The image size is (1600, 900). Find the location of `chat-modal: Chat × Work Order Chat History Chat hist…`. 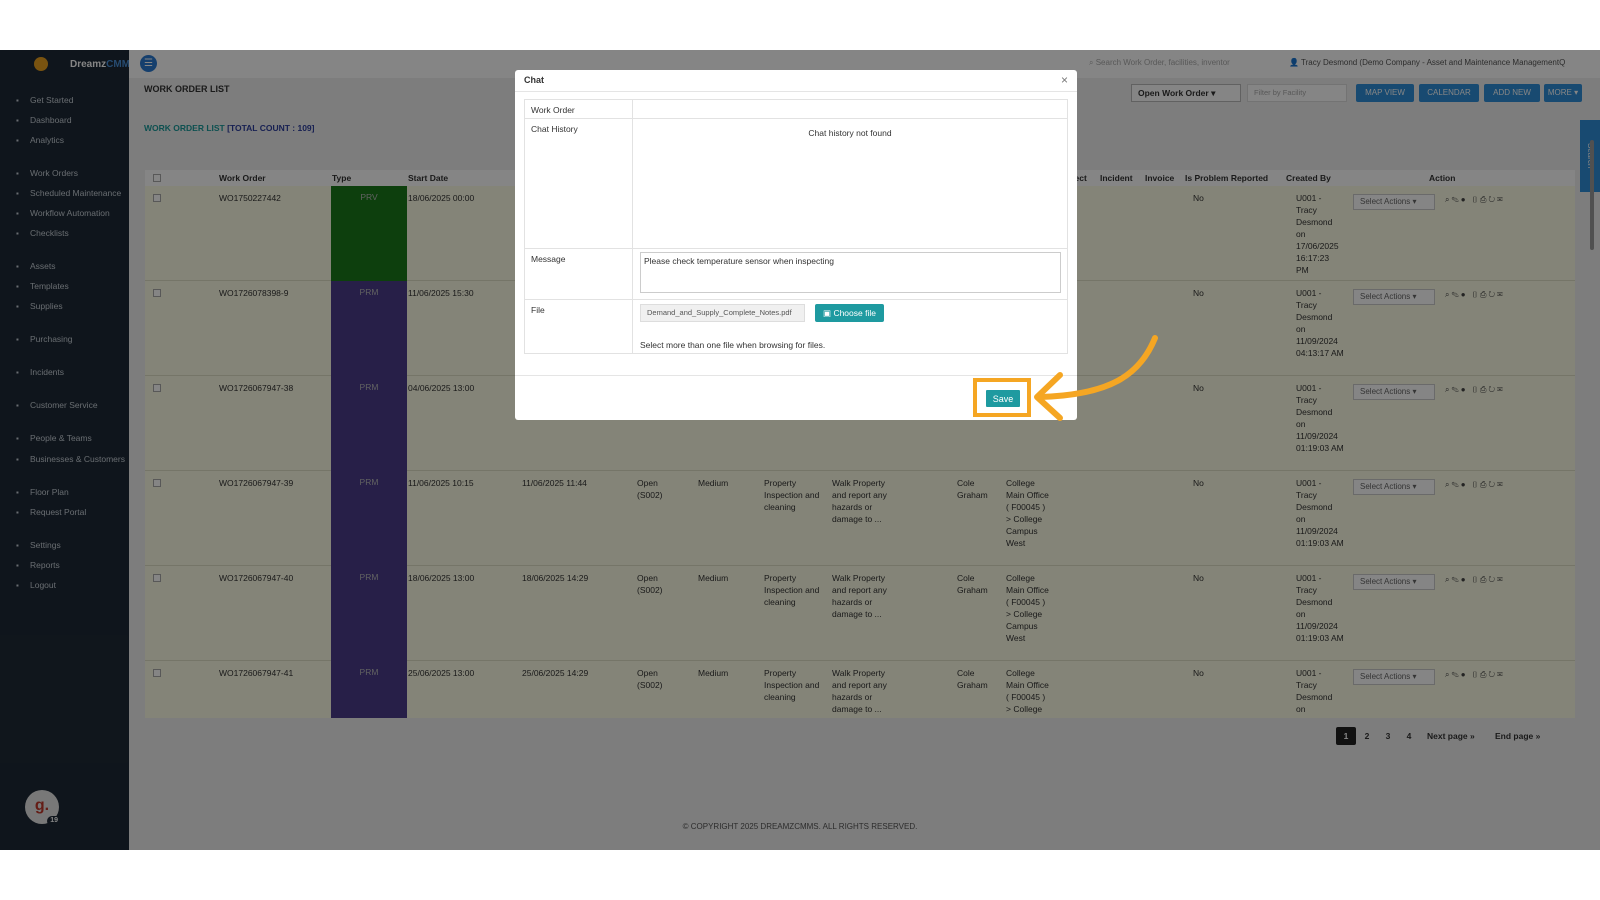

chat-modal: Chat × Work Order Chat History Chat hist… is located at coordinates (796, 245).